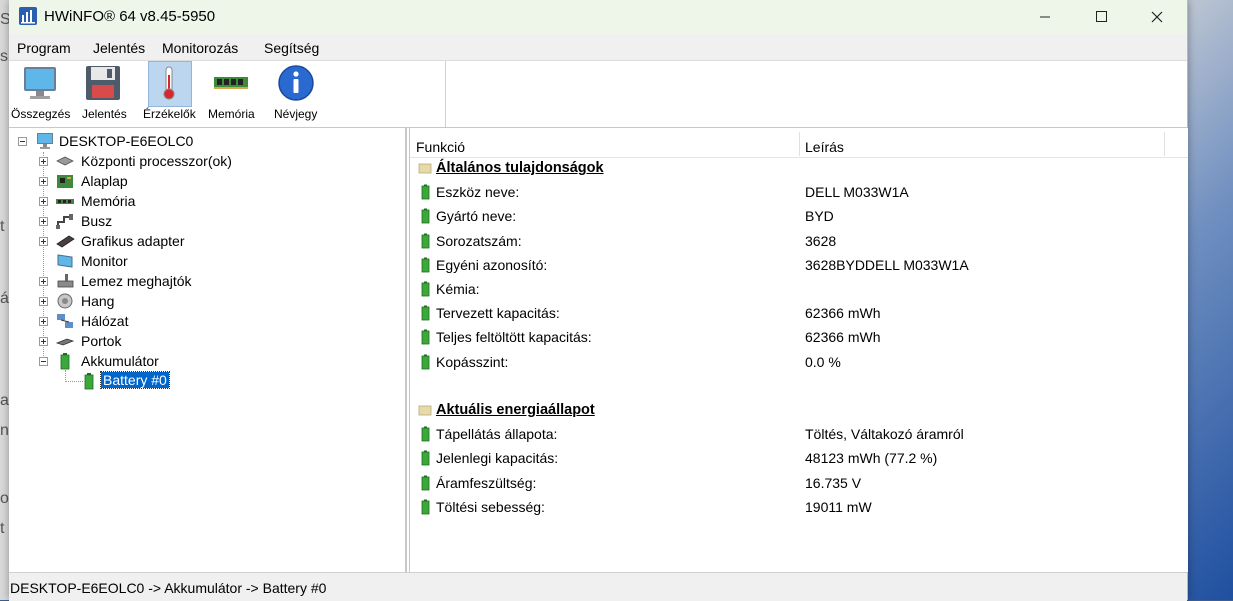 Image resolution: width=1233 pixels, height=601 pixels. Describe the element at coordinates (65, 321) in the screenshot. I see `network-icon` at that location.